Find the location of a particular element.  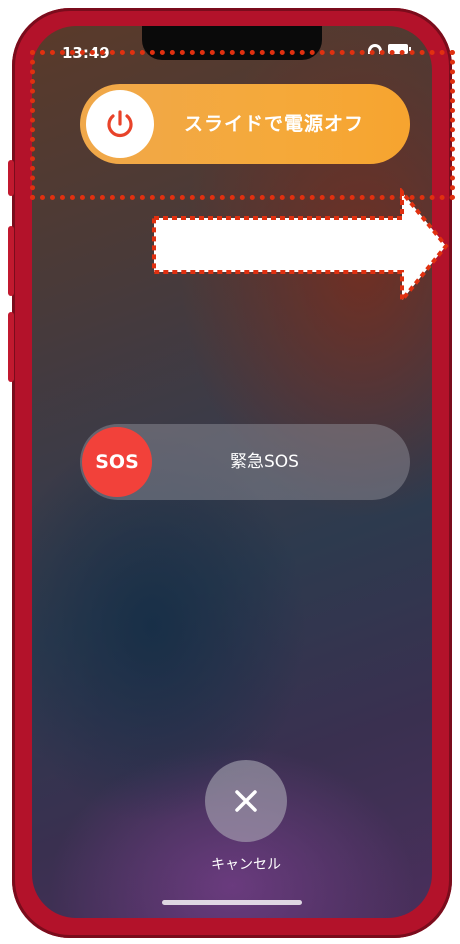

annotation-arrow-right-icon is located at coordinates (300, 246).